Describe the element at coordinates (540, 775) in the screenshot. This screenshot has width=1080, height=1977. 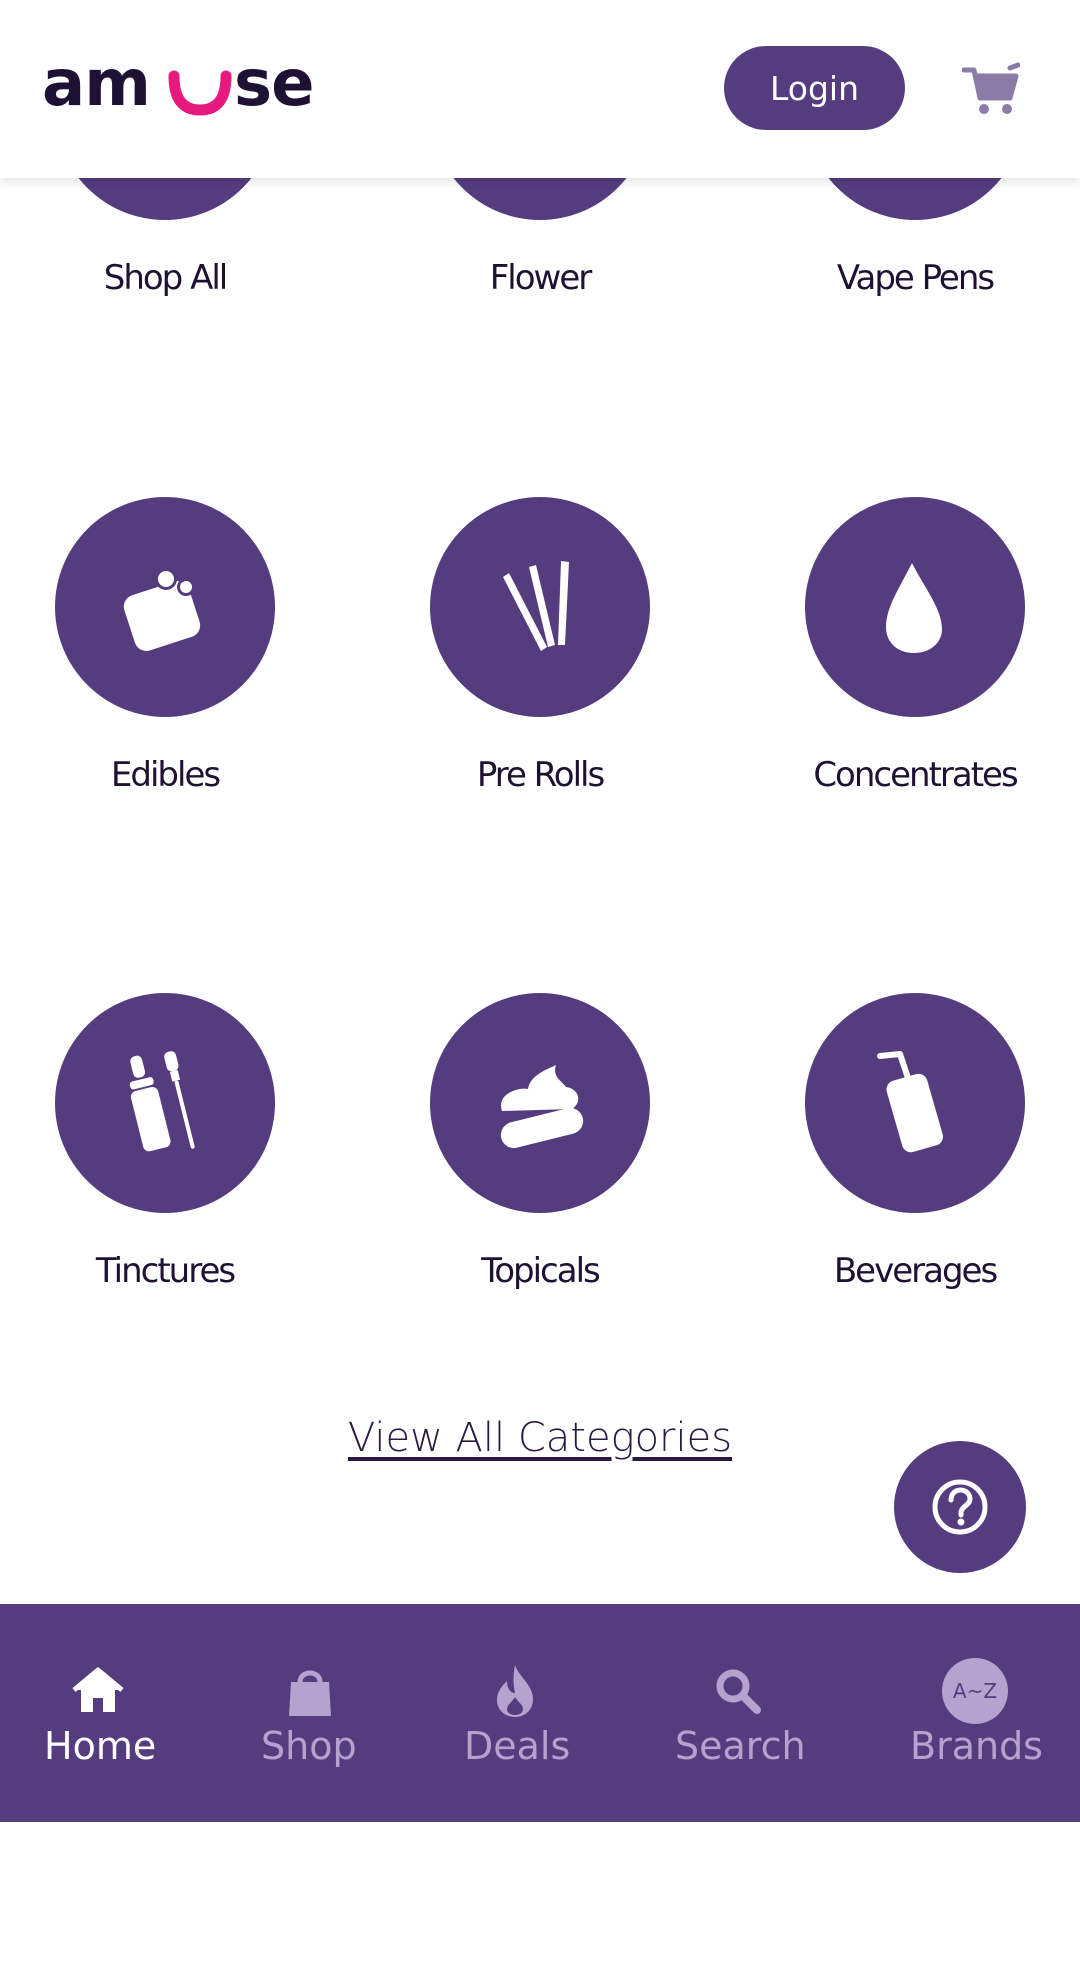
I see `category-label: Pre Rolls` at that location.